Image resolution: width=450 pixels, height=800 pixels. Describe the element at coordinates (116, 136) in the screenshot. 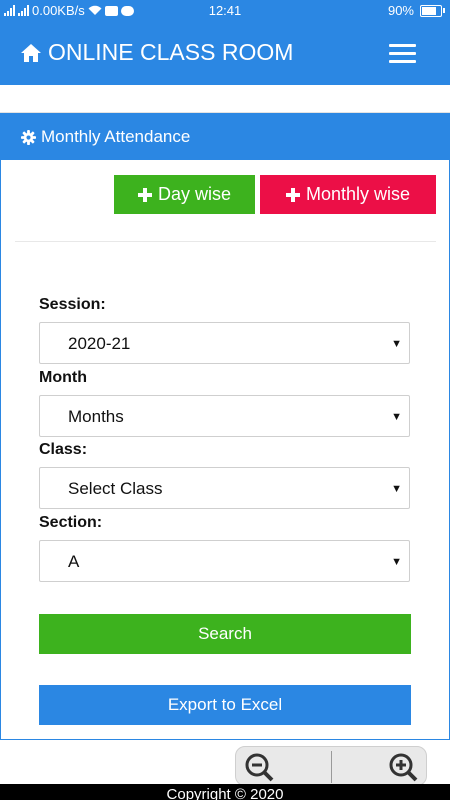

I see `card-title: Monthly Attendance` at that location.